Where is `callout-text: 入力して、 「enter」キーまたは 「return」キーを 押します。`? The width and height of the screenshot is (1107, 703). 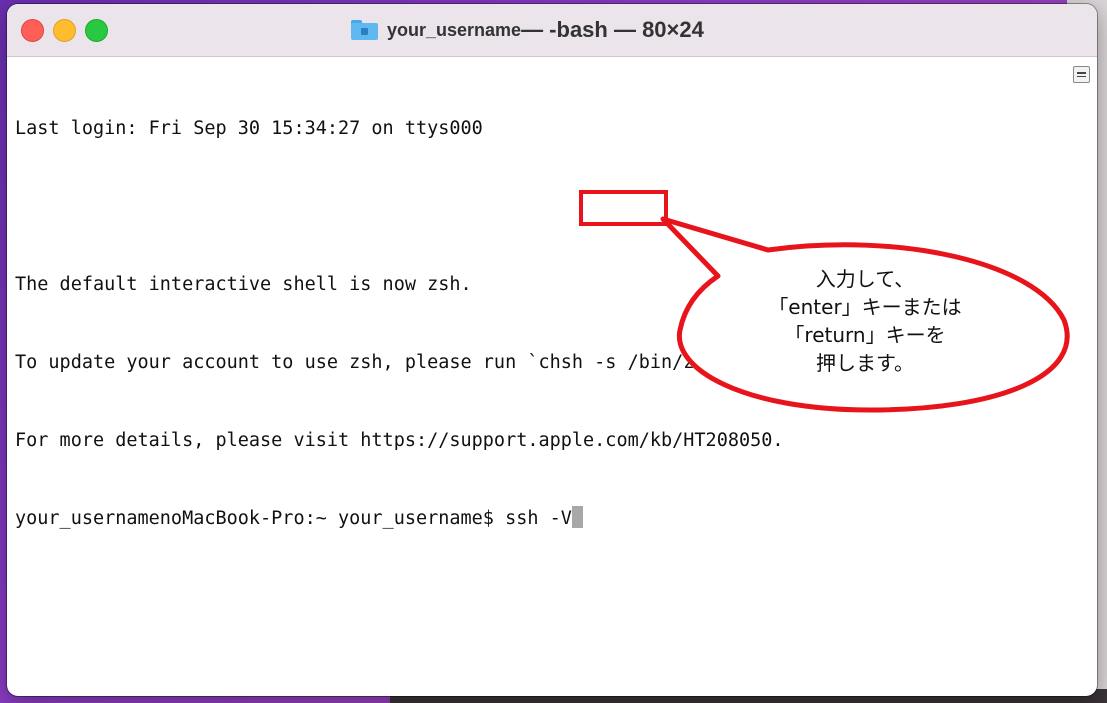 callout-text: 入力して、 「enter」キーまたは 「return」キーを 押します。 is located at coordinates (865, 321).